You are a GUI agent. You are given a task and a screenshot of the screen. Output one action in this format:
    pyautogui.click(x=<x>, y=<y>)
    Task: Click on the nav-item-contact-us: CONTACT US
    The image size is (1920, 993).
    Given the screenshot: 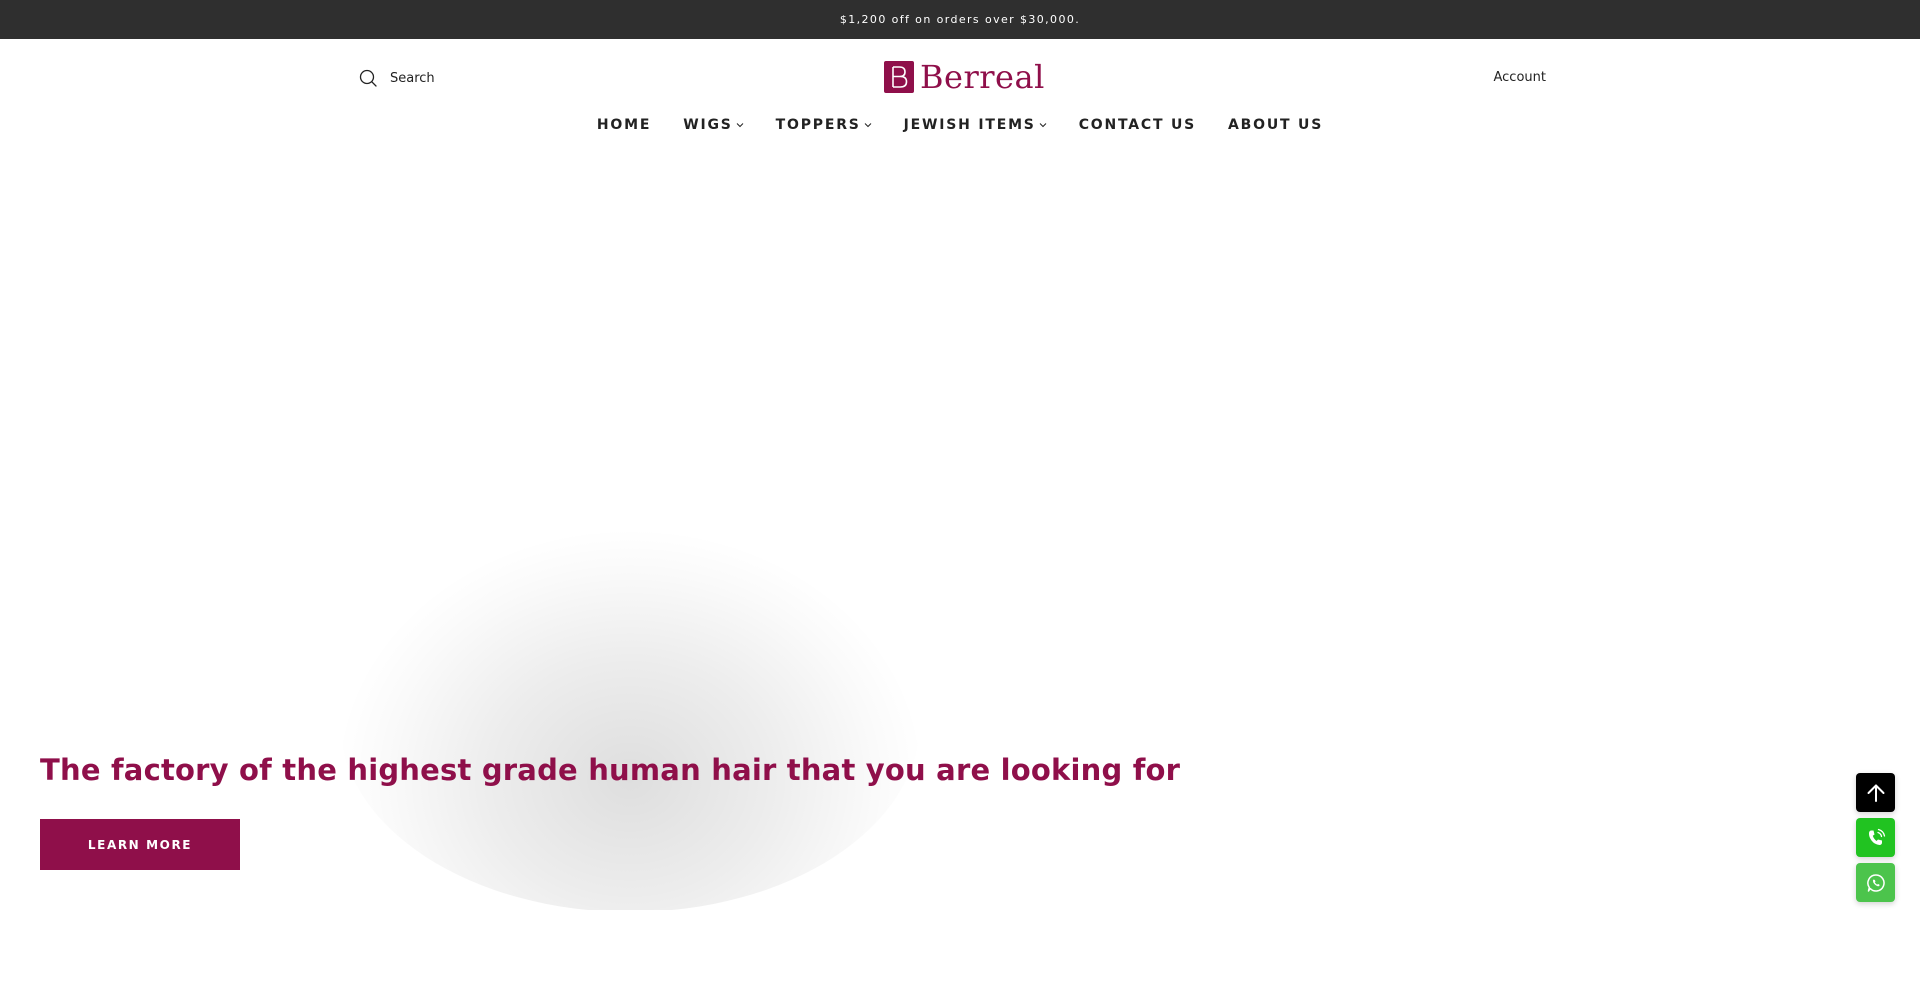 What is the action you would take?
    pyautogui.click(x=1137, y=125)
    